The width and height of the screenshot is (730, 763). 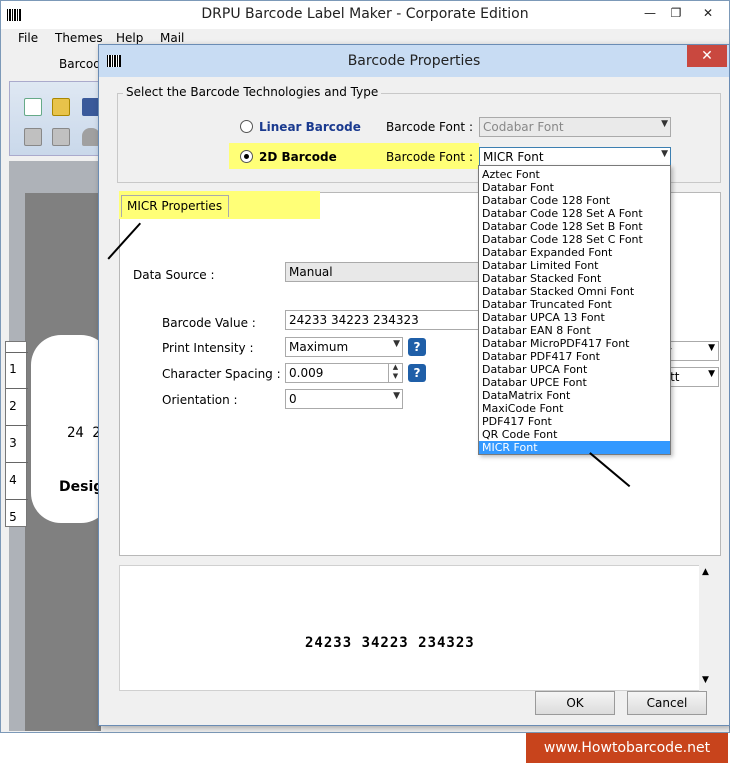 What do you see at coordinates (344, 399) in the screenshot?
I see `orientation-combo: 0 ▼` at bounding box center [344, 399].